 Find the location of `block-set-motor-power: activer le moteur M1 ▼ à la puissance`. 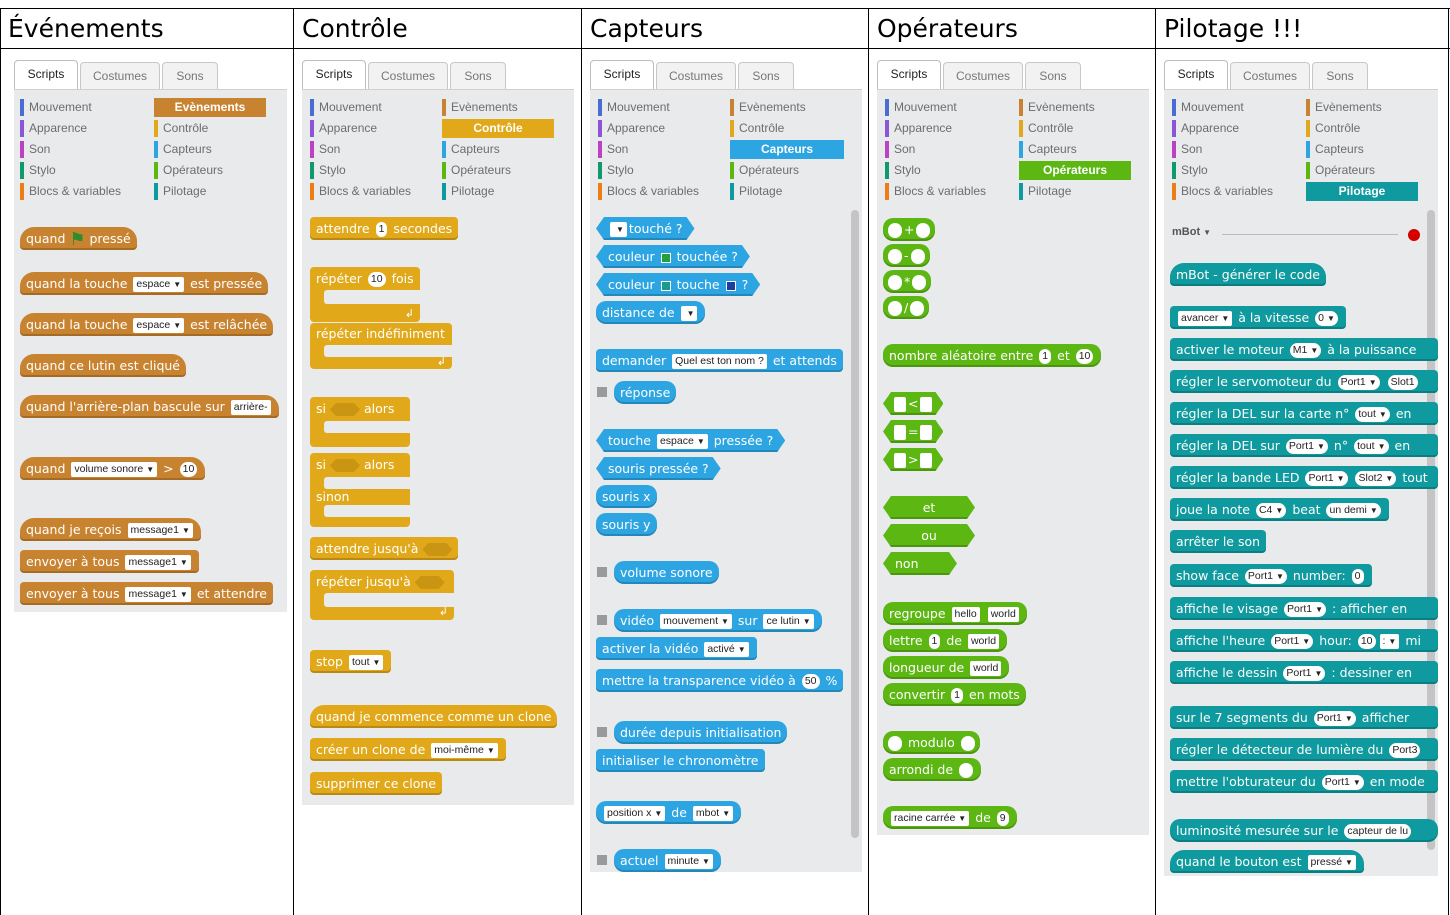

block-set-motor-power: activer le moteur M1 ▼ à la puissance is located at coordinates (1304, 349).